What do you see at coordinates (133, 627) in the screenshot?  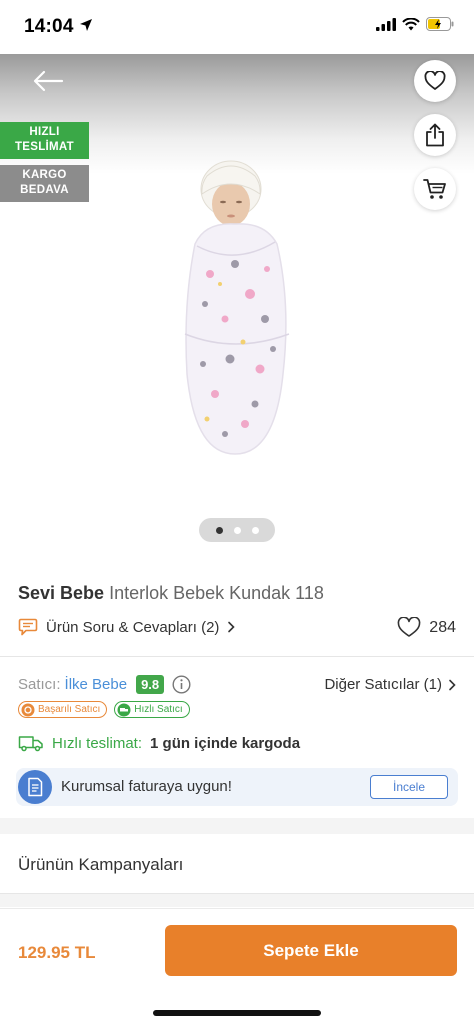 I see `questions-answers-label: Ürün Soru & Cevapları (2)` at bounding box center [133, 627].